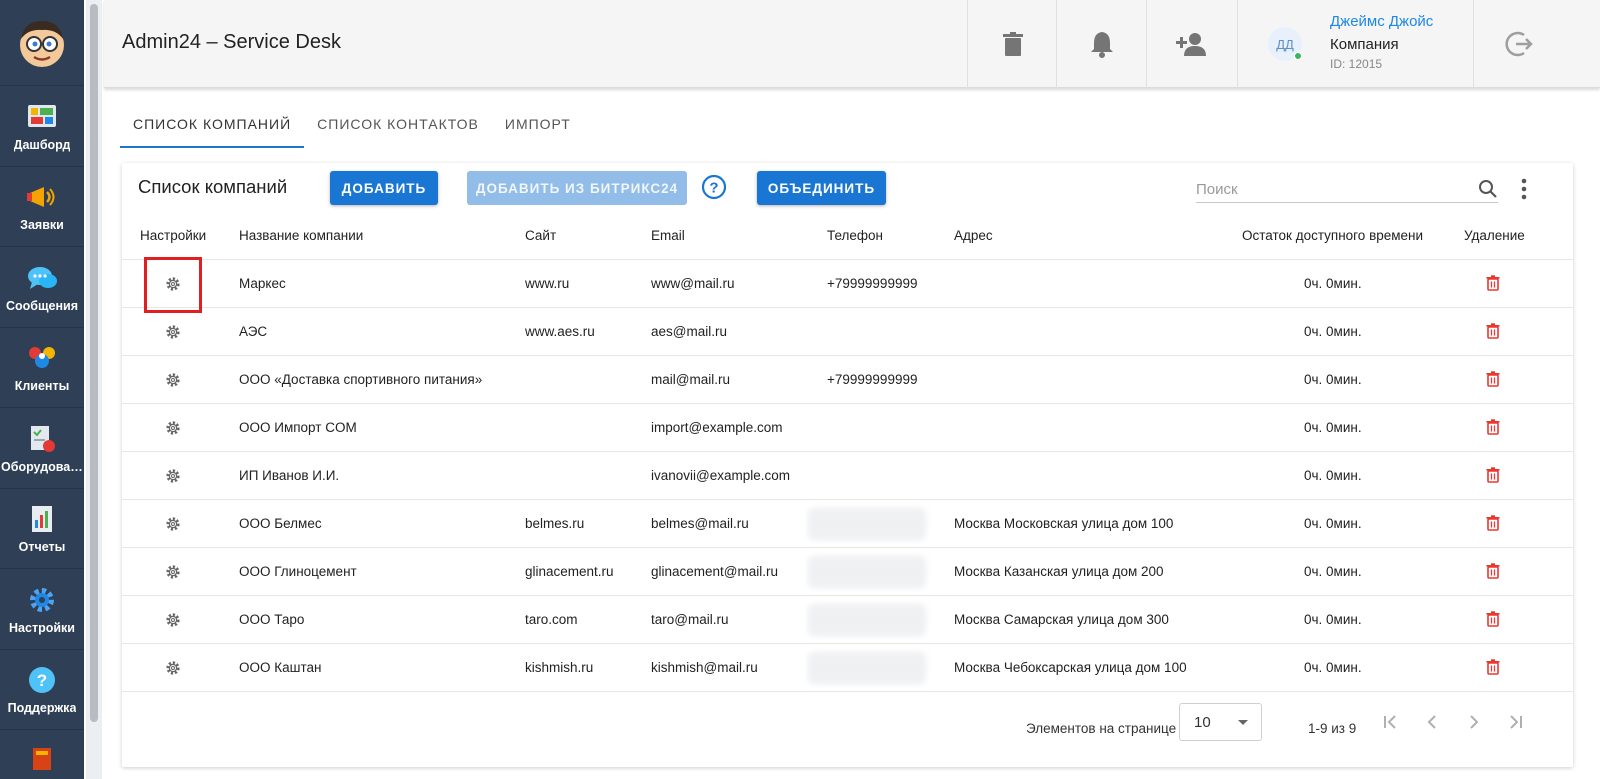 The height and width of the screenshot is (779, 1600). I want to click on company-site: taro.com, so click(551, 619).